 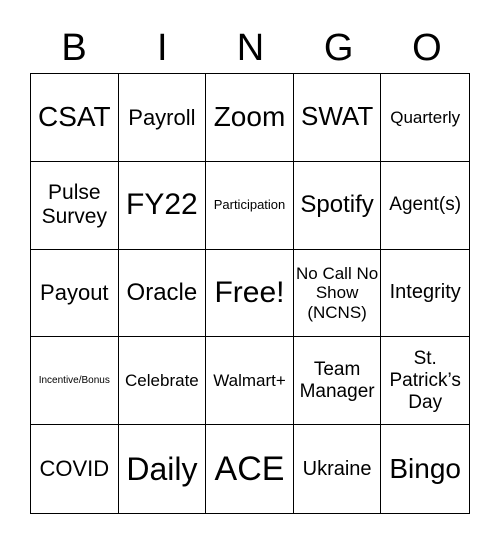 I want to click on bingo-cell: Payout, so click(x=75, y=293).